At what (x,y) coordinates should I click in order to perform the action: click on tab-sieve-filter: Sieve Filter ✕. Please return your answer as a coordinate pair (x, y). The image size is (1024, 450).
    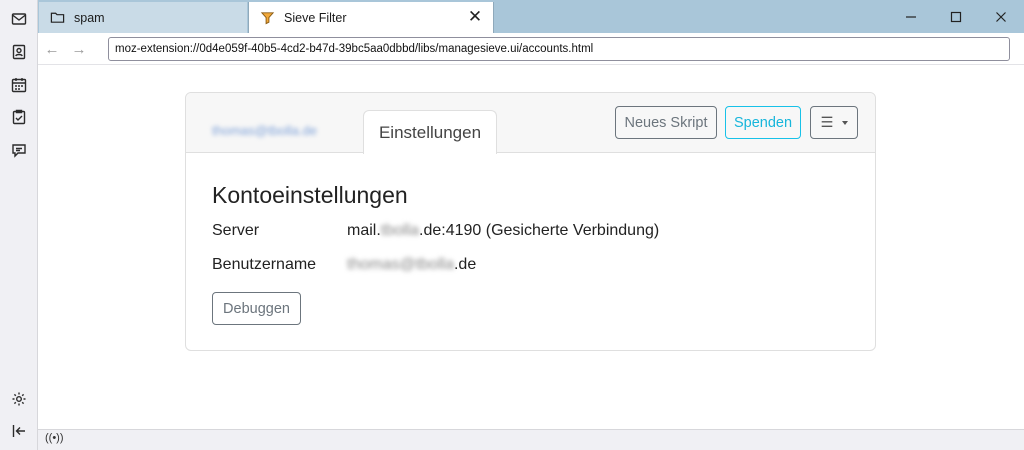
    Looking at the image, I should click on (371, 17).